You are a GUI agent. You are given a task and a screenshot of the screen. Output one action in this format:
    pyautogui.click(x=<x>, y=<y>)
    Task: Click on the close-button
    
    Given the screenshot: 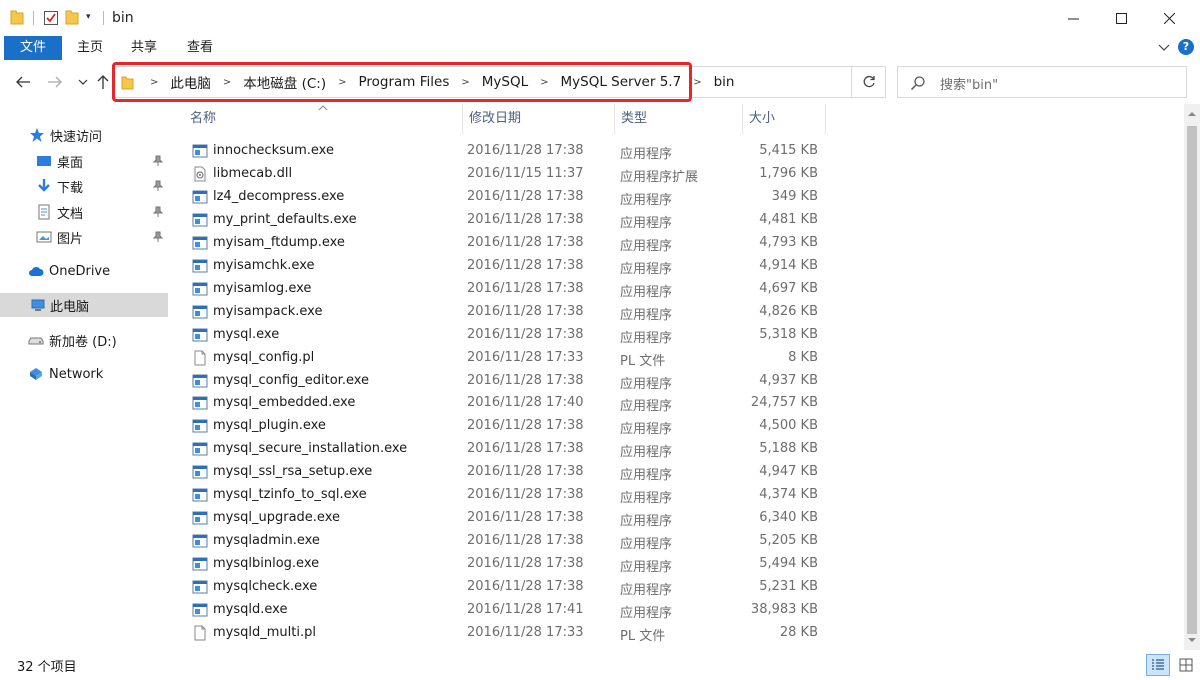 What is the action you would take?
    pyautogui.click(x=1169, y=18)
    